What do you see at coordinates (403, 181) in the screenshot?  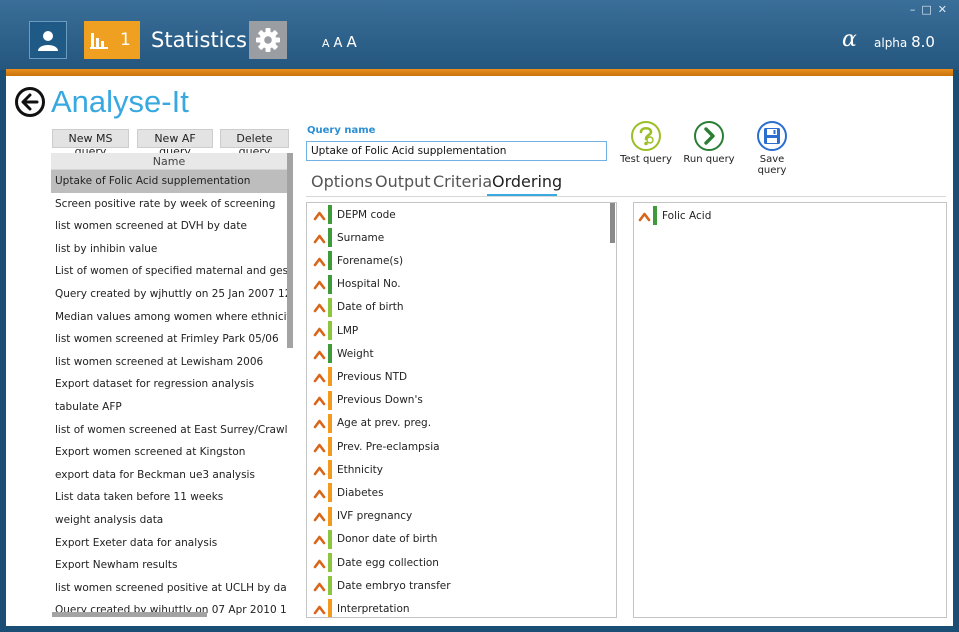 I see `tab-output: Output` at bounding box center [403, 181].